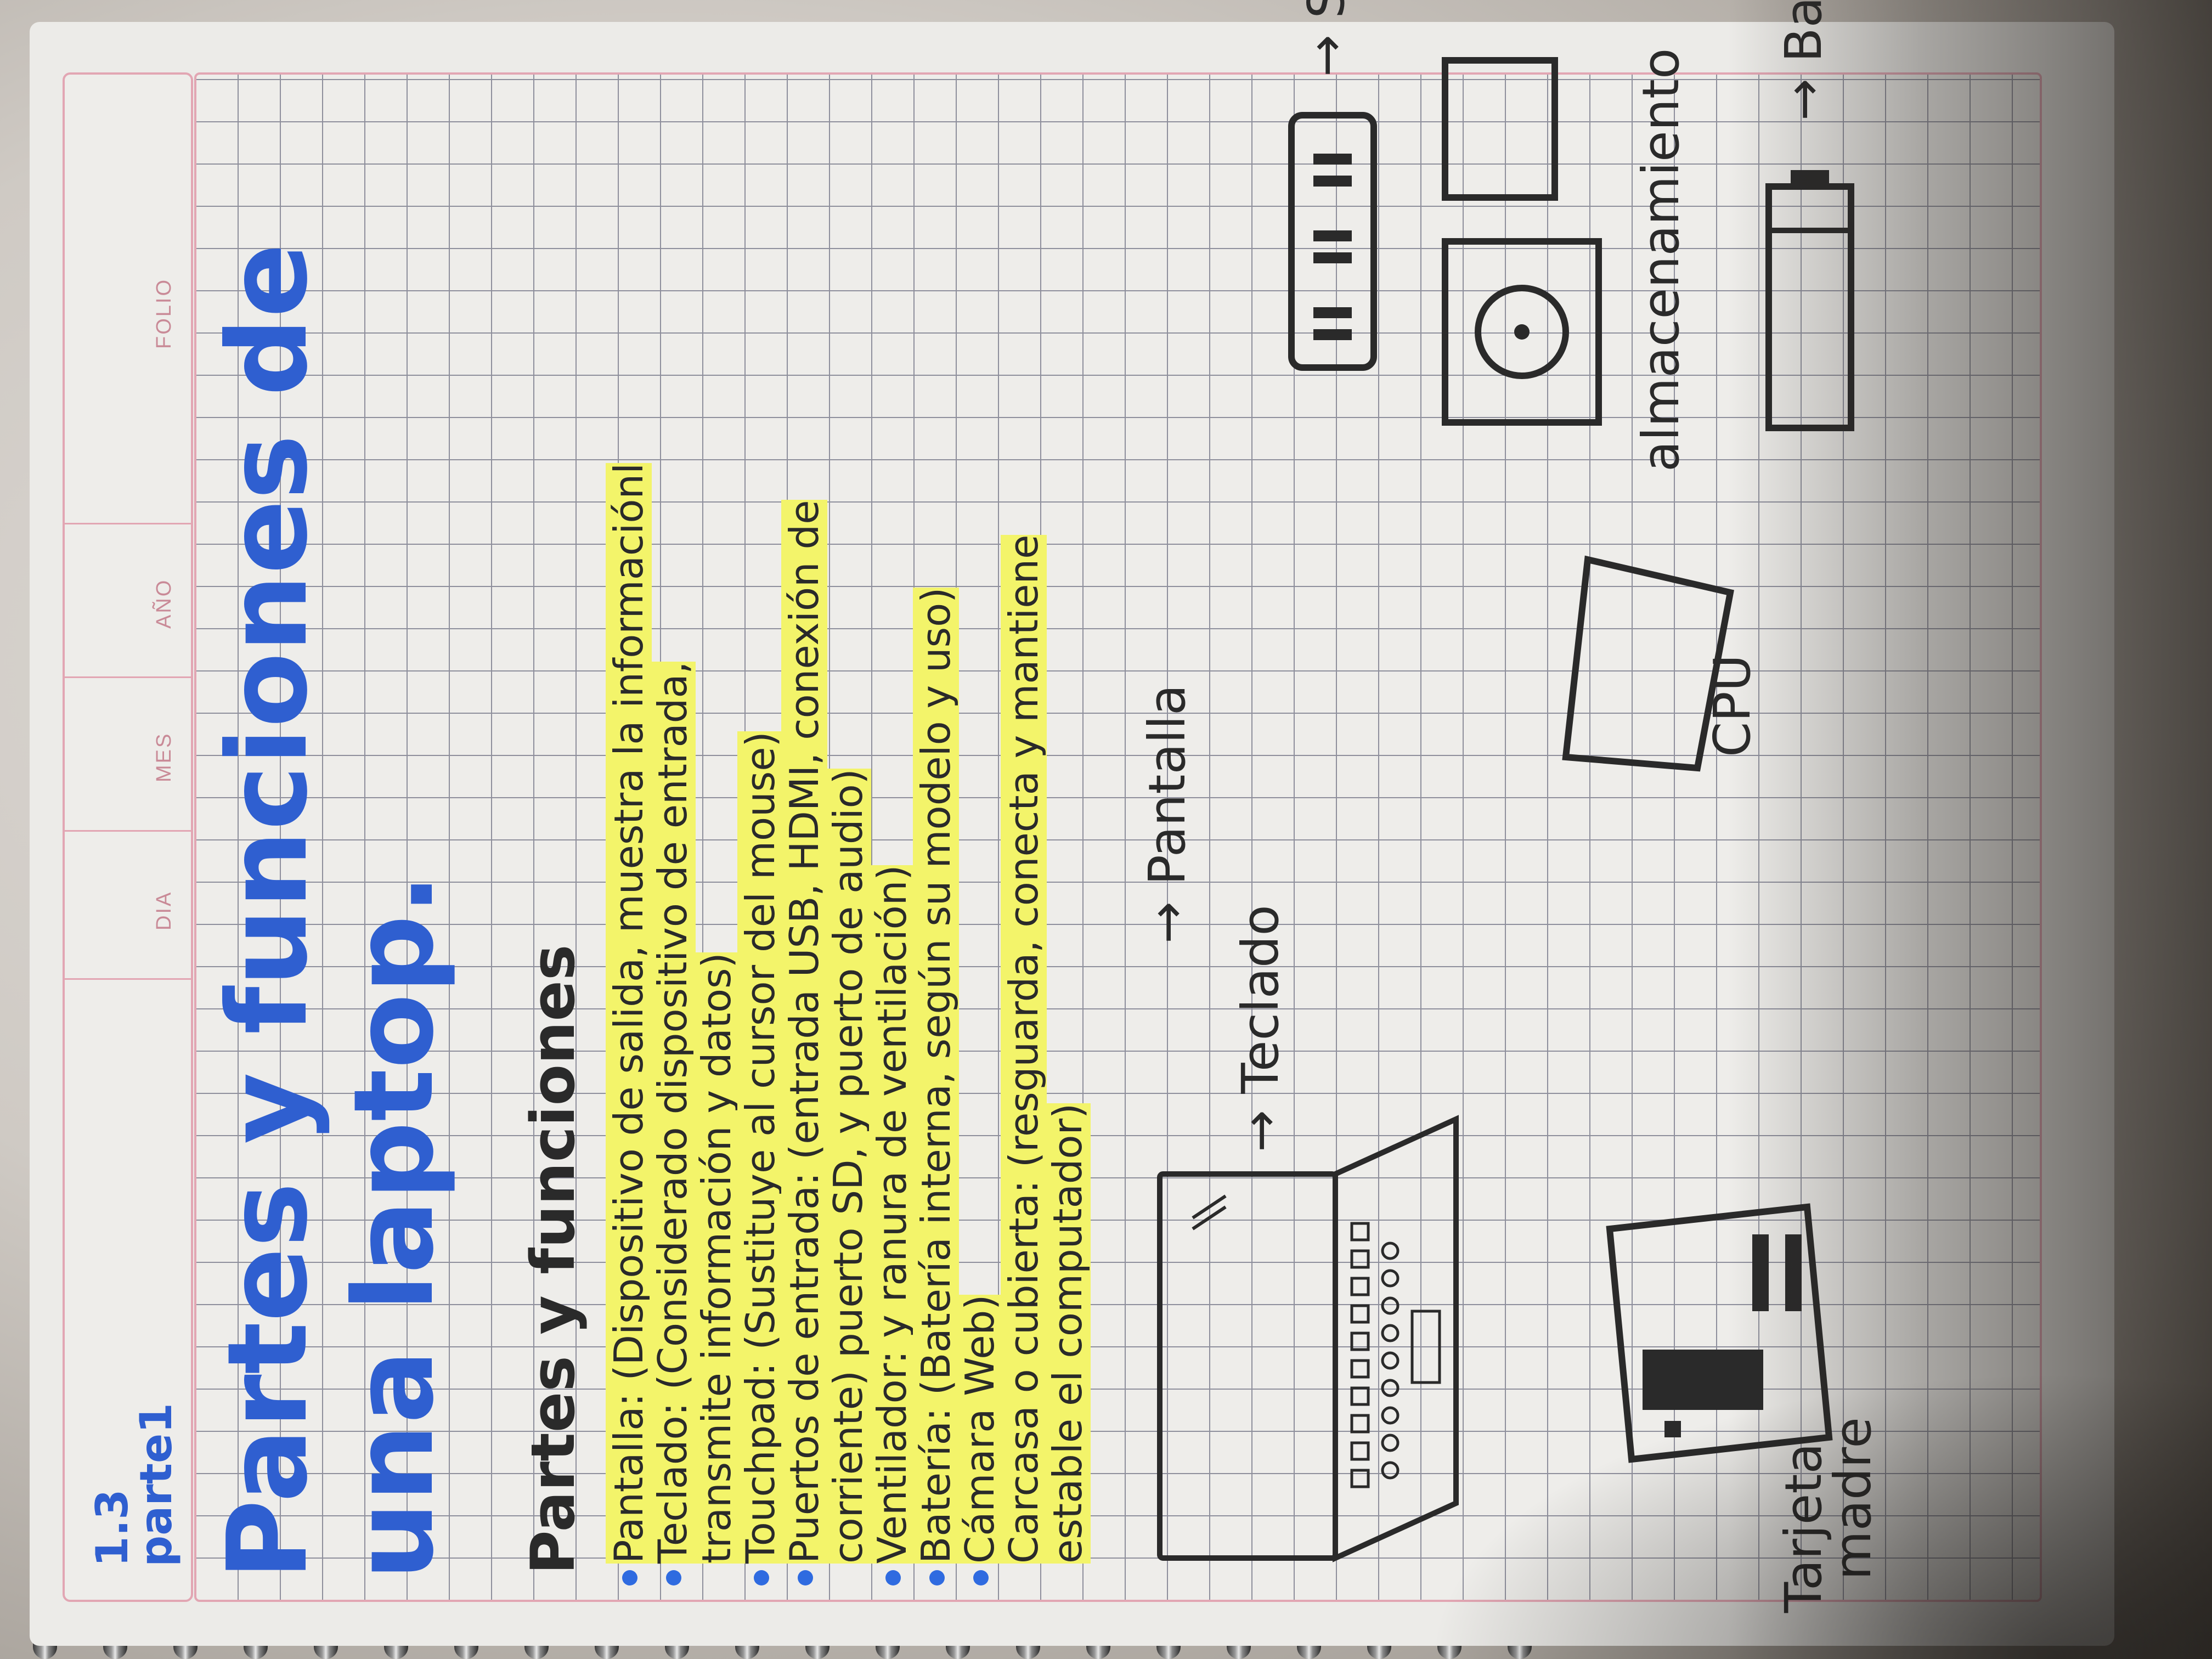 Image resolution: width=2212 pixels, height=1659 pixels. I want to click on date-header-band: DIA MES AÑO FOLIO 1.3 parte1, so click(128, 837).